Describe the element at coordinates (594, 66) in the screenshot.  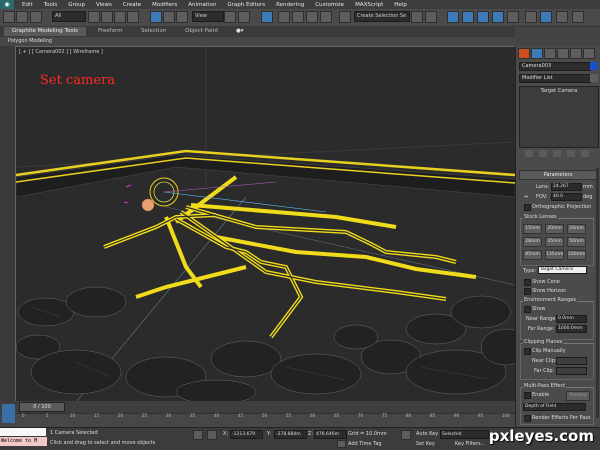
I see `object-color-swatch` at that location.